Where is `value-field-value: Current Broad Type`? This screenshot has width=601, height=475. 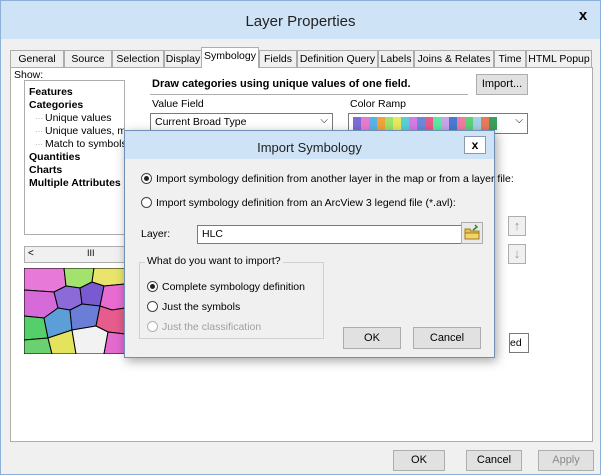 value-field-value: Current Broad Type is located at coordinates (201, 122).